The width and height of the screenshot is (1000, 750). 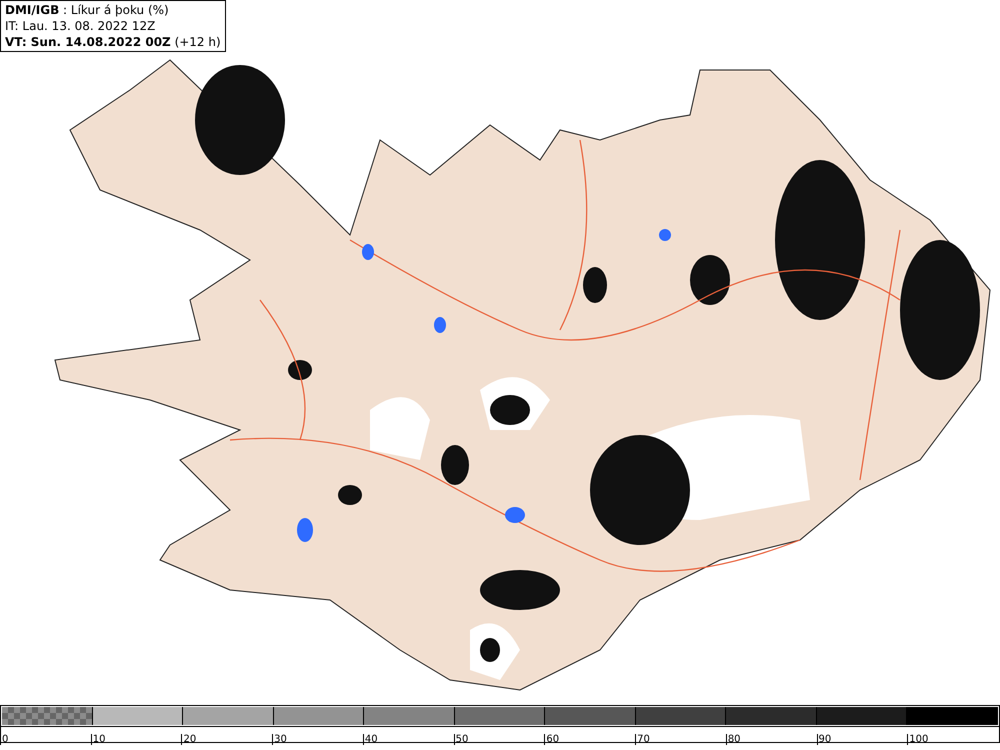 I want to click on legend-tick-label: 100, so click(x=917, y=739).